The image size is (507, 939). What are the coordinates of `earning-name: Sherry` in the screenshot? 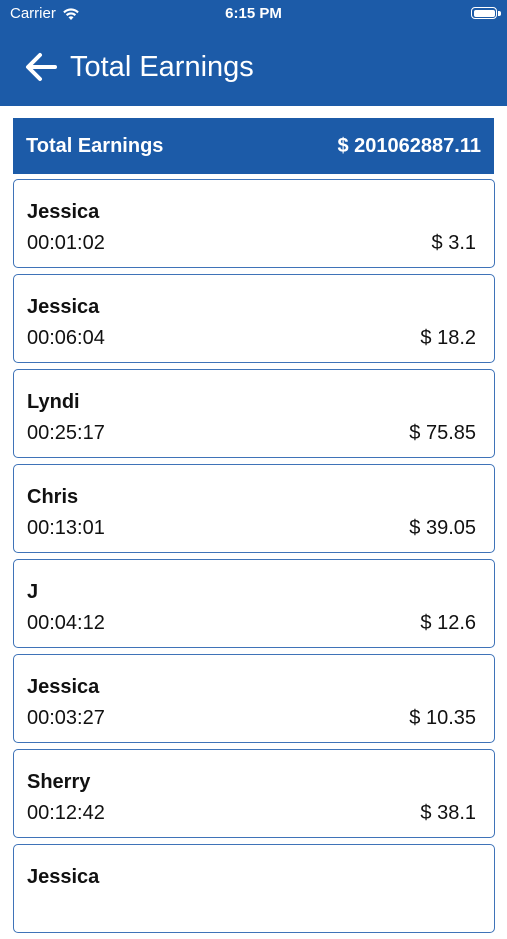 It's located at (59, 782).